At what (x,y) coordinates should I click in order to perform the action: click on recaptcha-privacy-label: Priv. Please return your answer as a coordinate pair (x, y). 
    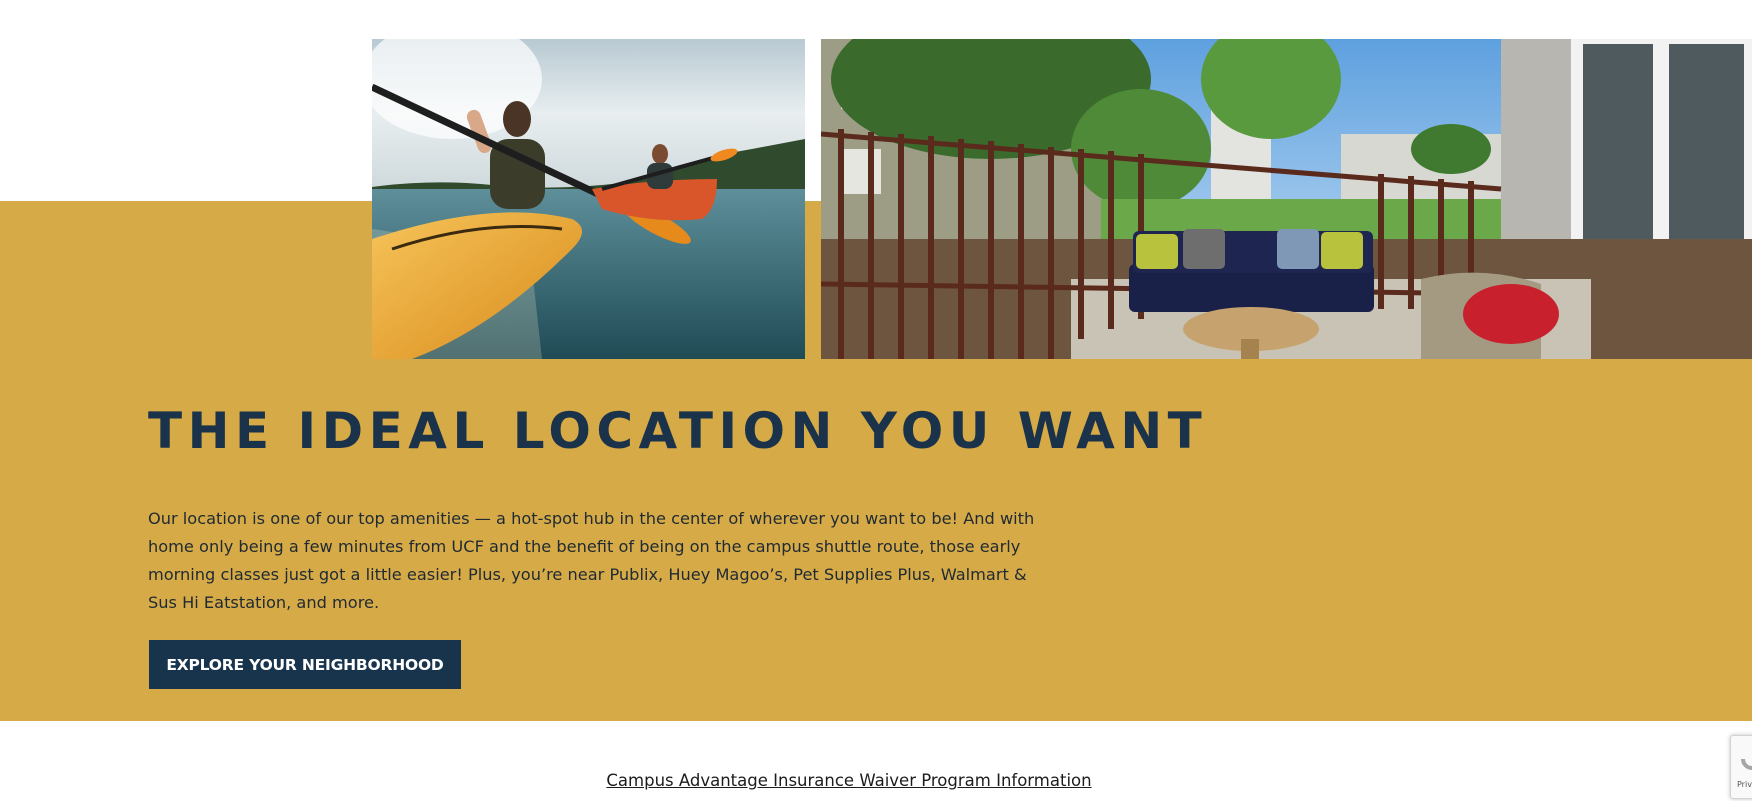
    Looking at the image, I should click on (1744, 784).